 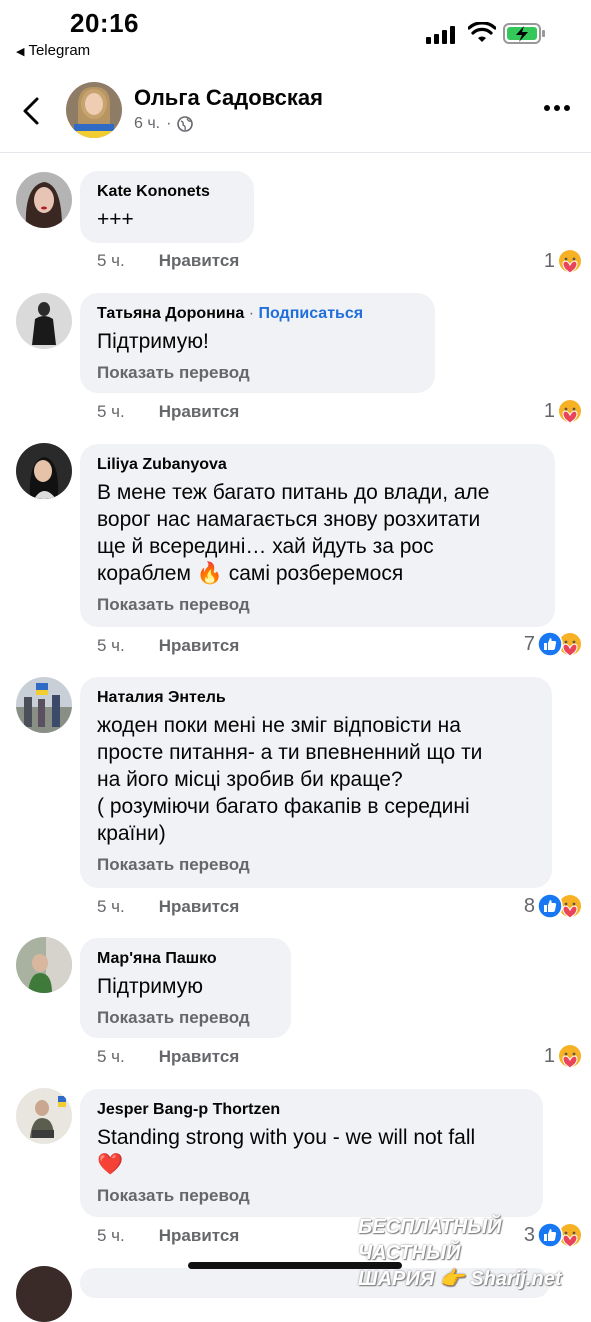 What do you see at coordinates (228, 98) in the screenshot?
I see `author-name: Ольга Садовская` at bounding box center [228, 98].